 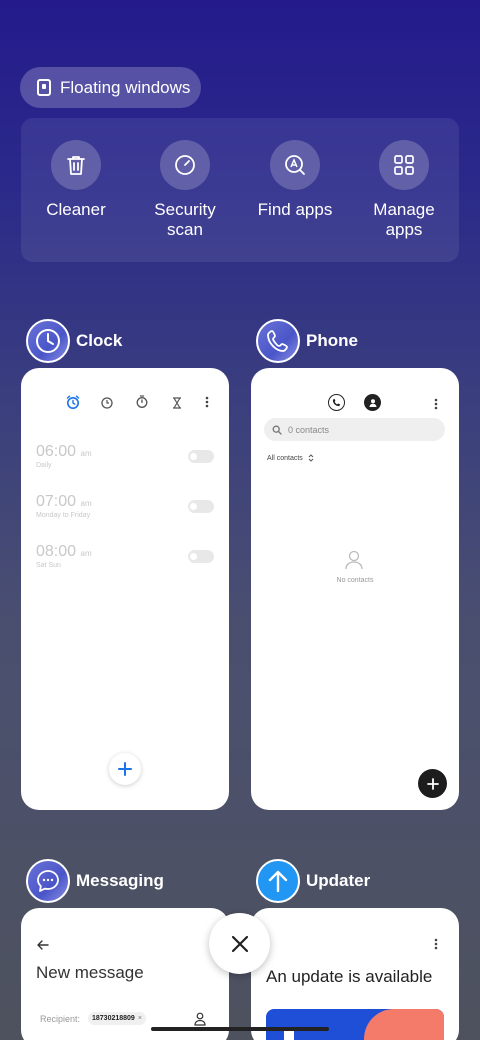 I want to click on recipient-chip-number: 18730218809, so click(x=113, y=1018).